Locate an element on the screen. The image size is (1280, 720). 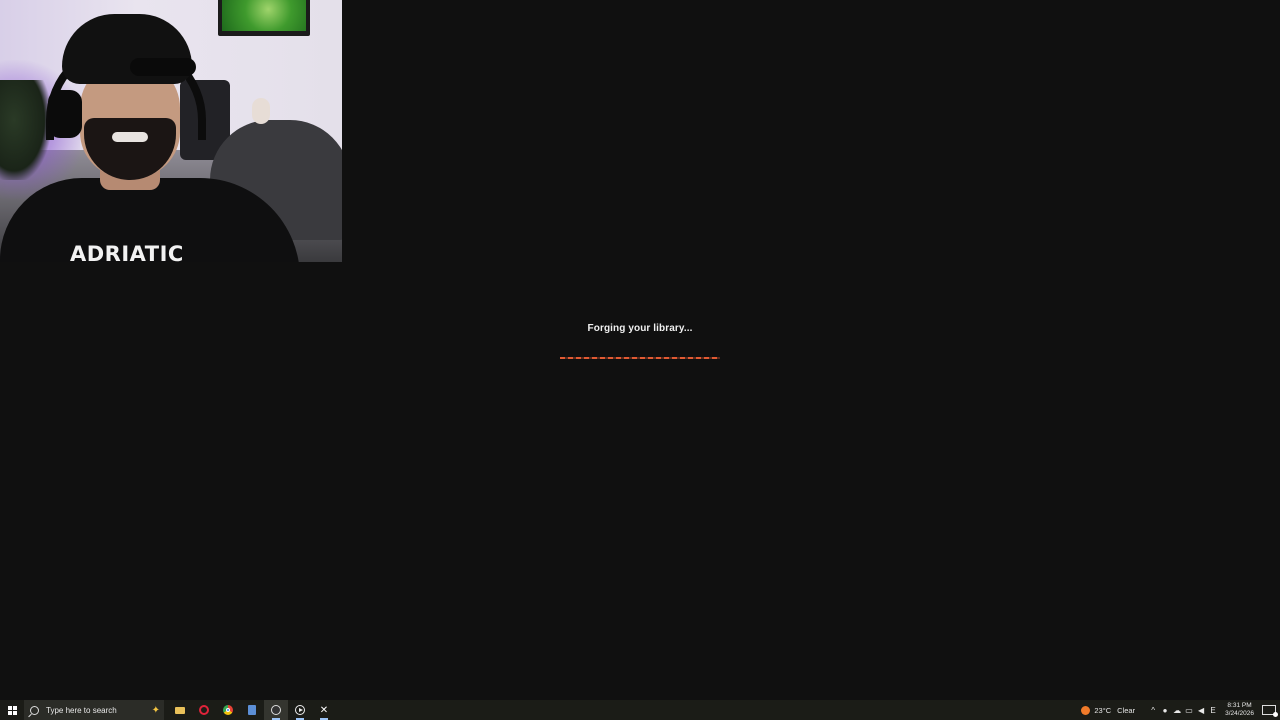
sparkle-icon: ✦ is located at coordinates (155, 710).